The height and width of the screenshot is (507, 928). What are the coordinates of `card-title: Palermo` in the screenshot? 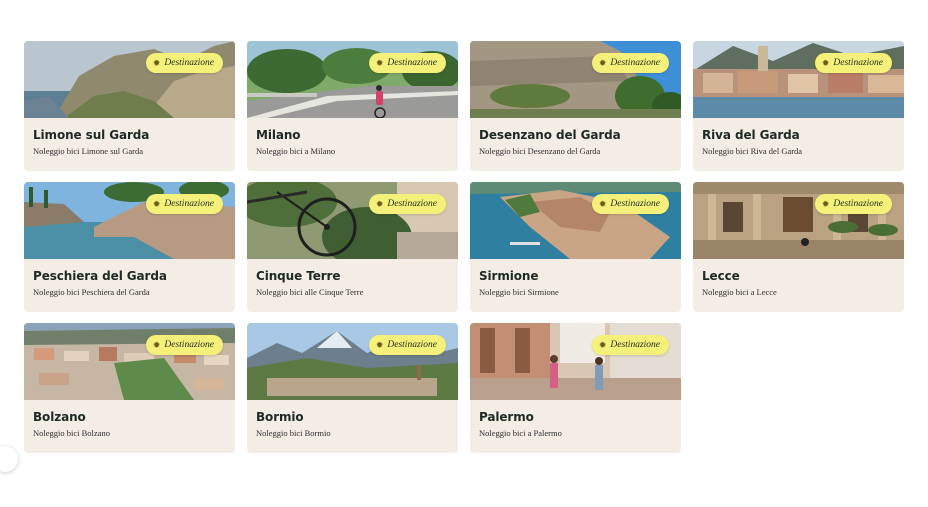 It's located at (506, 417).